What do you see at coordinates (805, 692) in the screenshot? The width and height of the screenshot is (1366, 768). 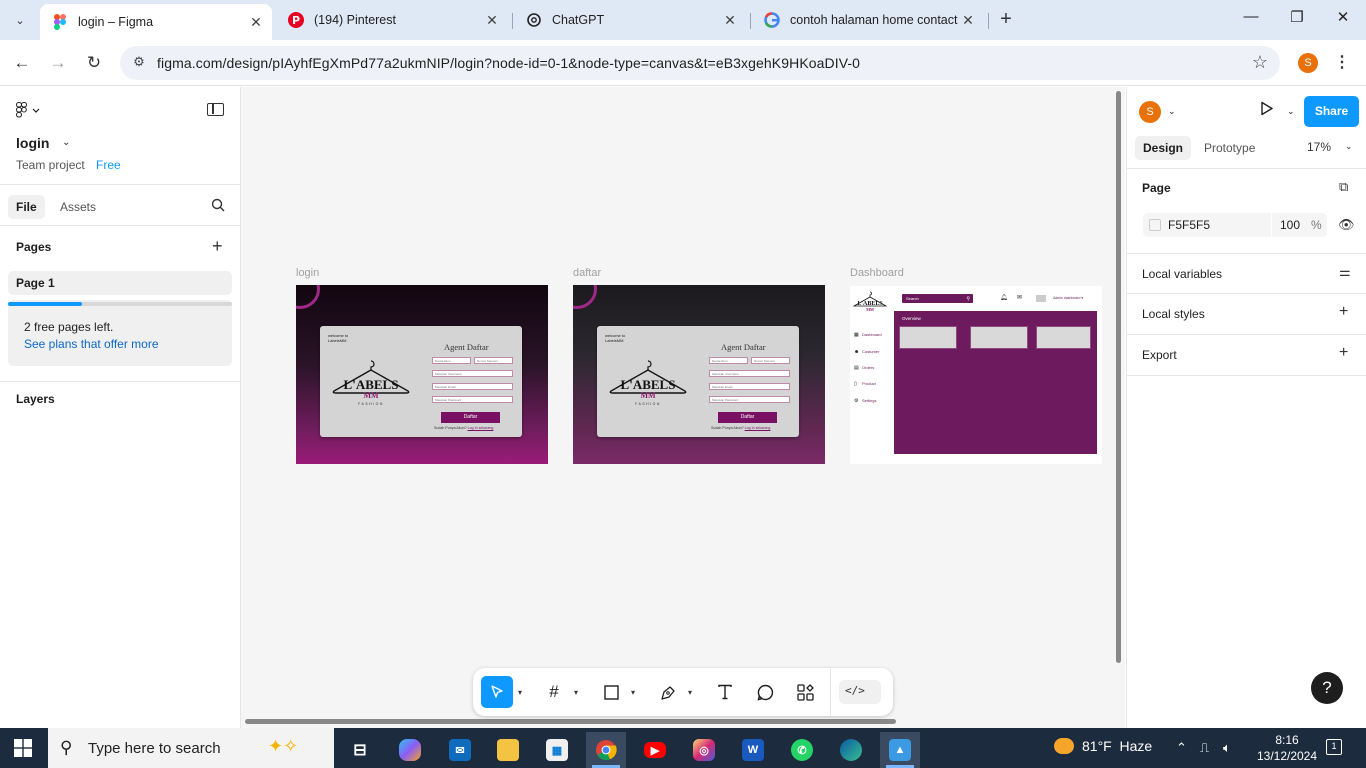 I see `actions-tool-button` at bounding box center [805, 692].